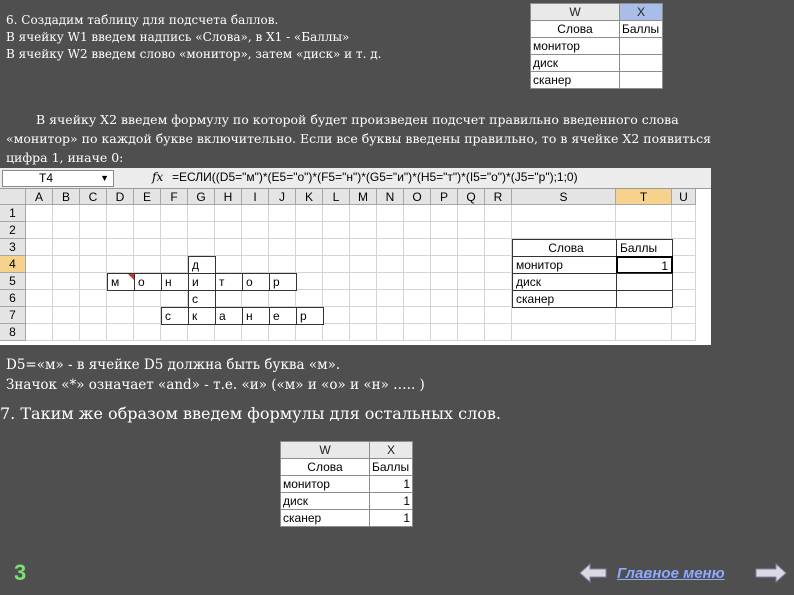 This screenshot has height=595, width=794. I want to click on column-header-r: R, so click(498, 197).